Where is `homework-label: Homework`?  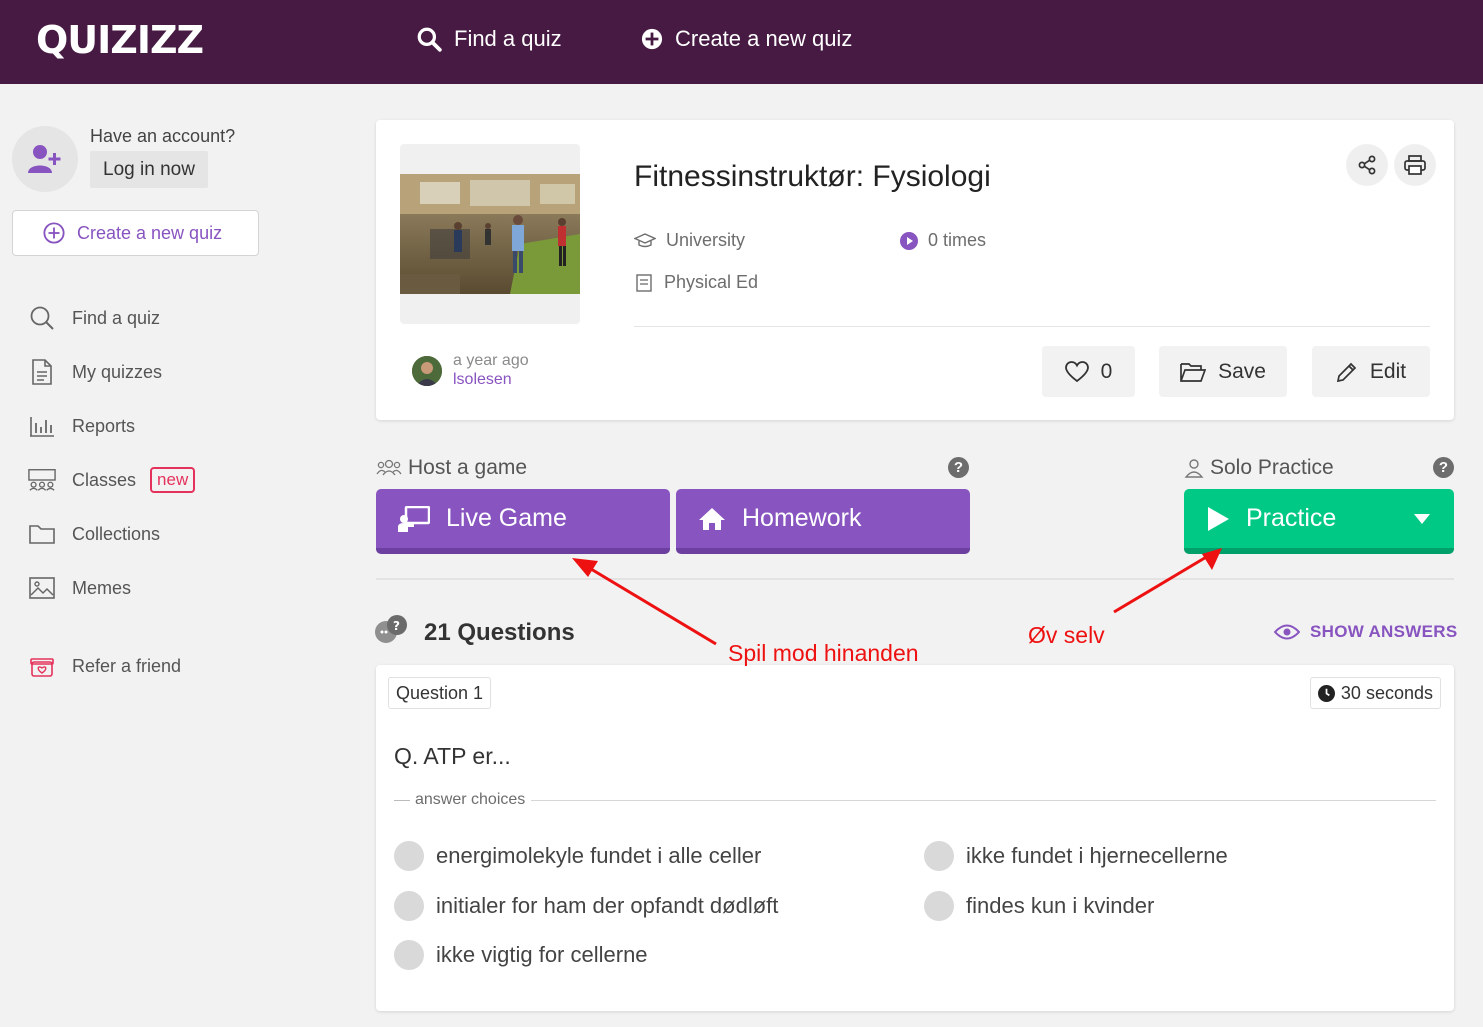
homework-label: Homework is located at coordinates (802, 518).